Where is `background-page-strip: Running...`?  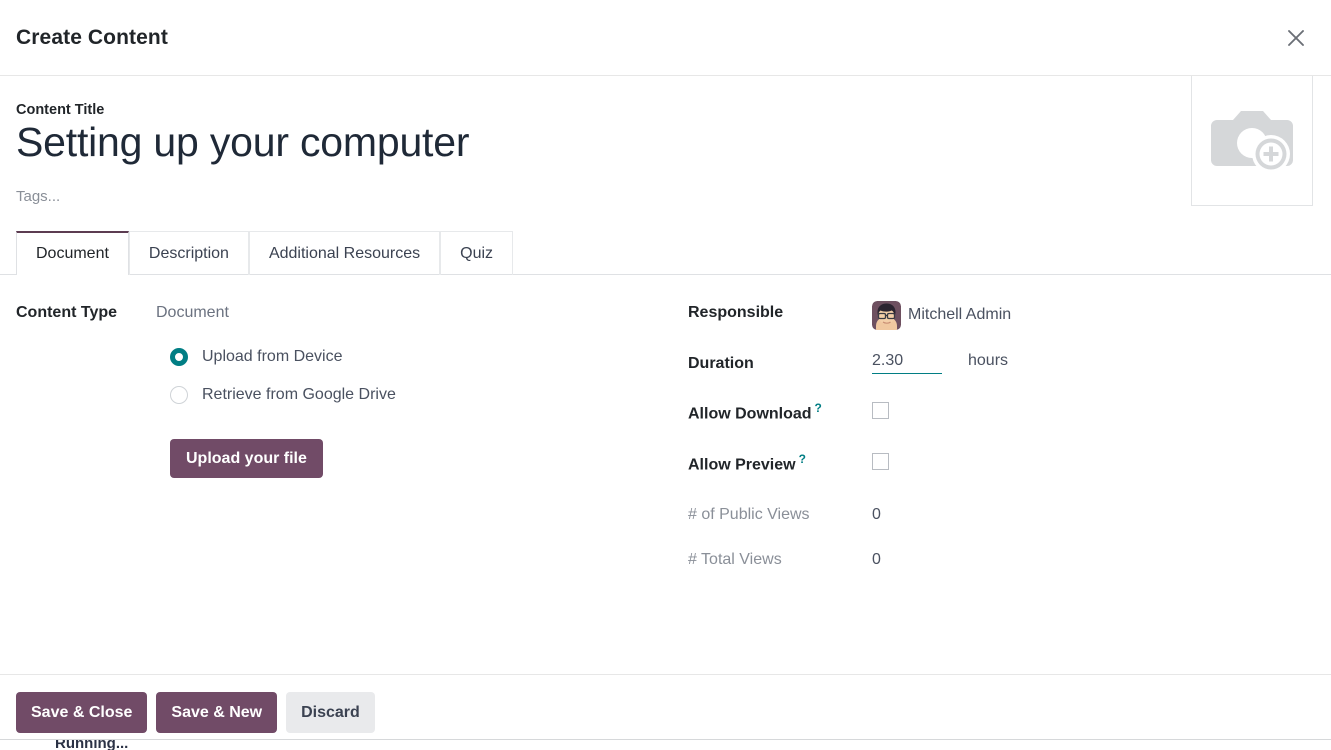
background-page-strip: Running... is located at coordinates (665, 744).